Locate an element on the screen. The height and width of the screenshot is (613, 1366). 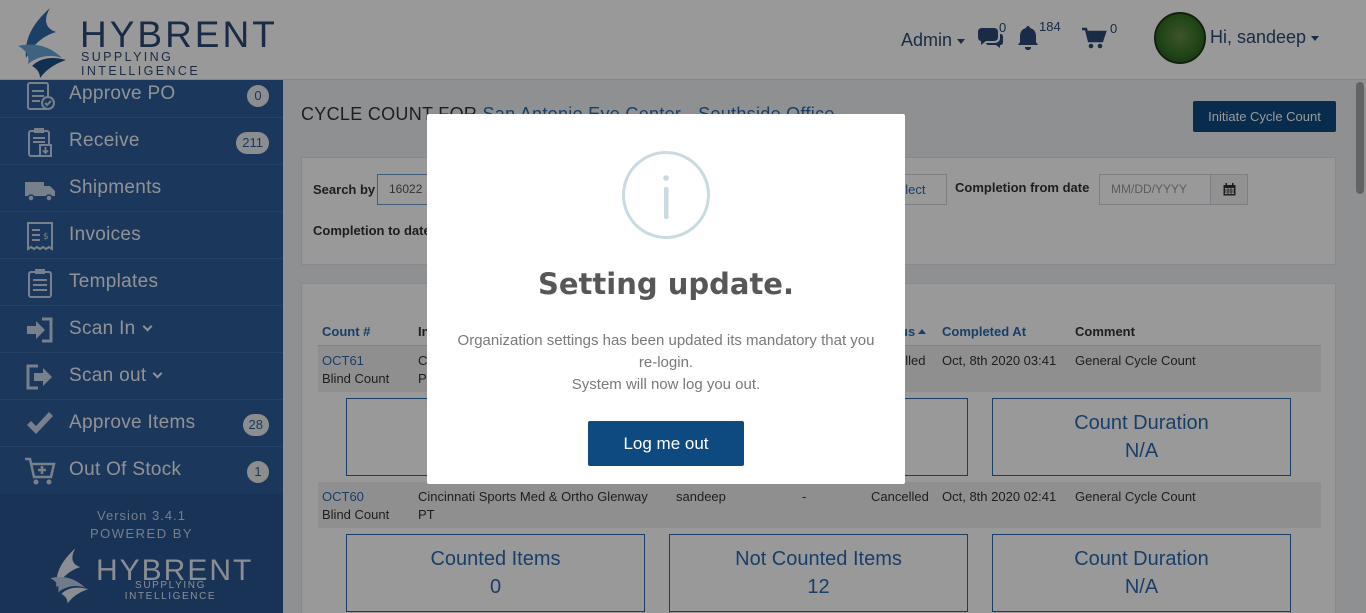
info-icon is located at coordinates (666, 195).